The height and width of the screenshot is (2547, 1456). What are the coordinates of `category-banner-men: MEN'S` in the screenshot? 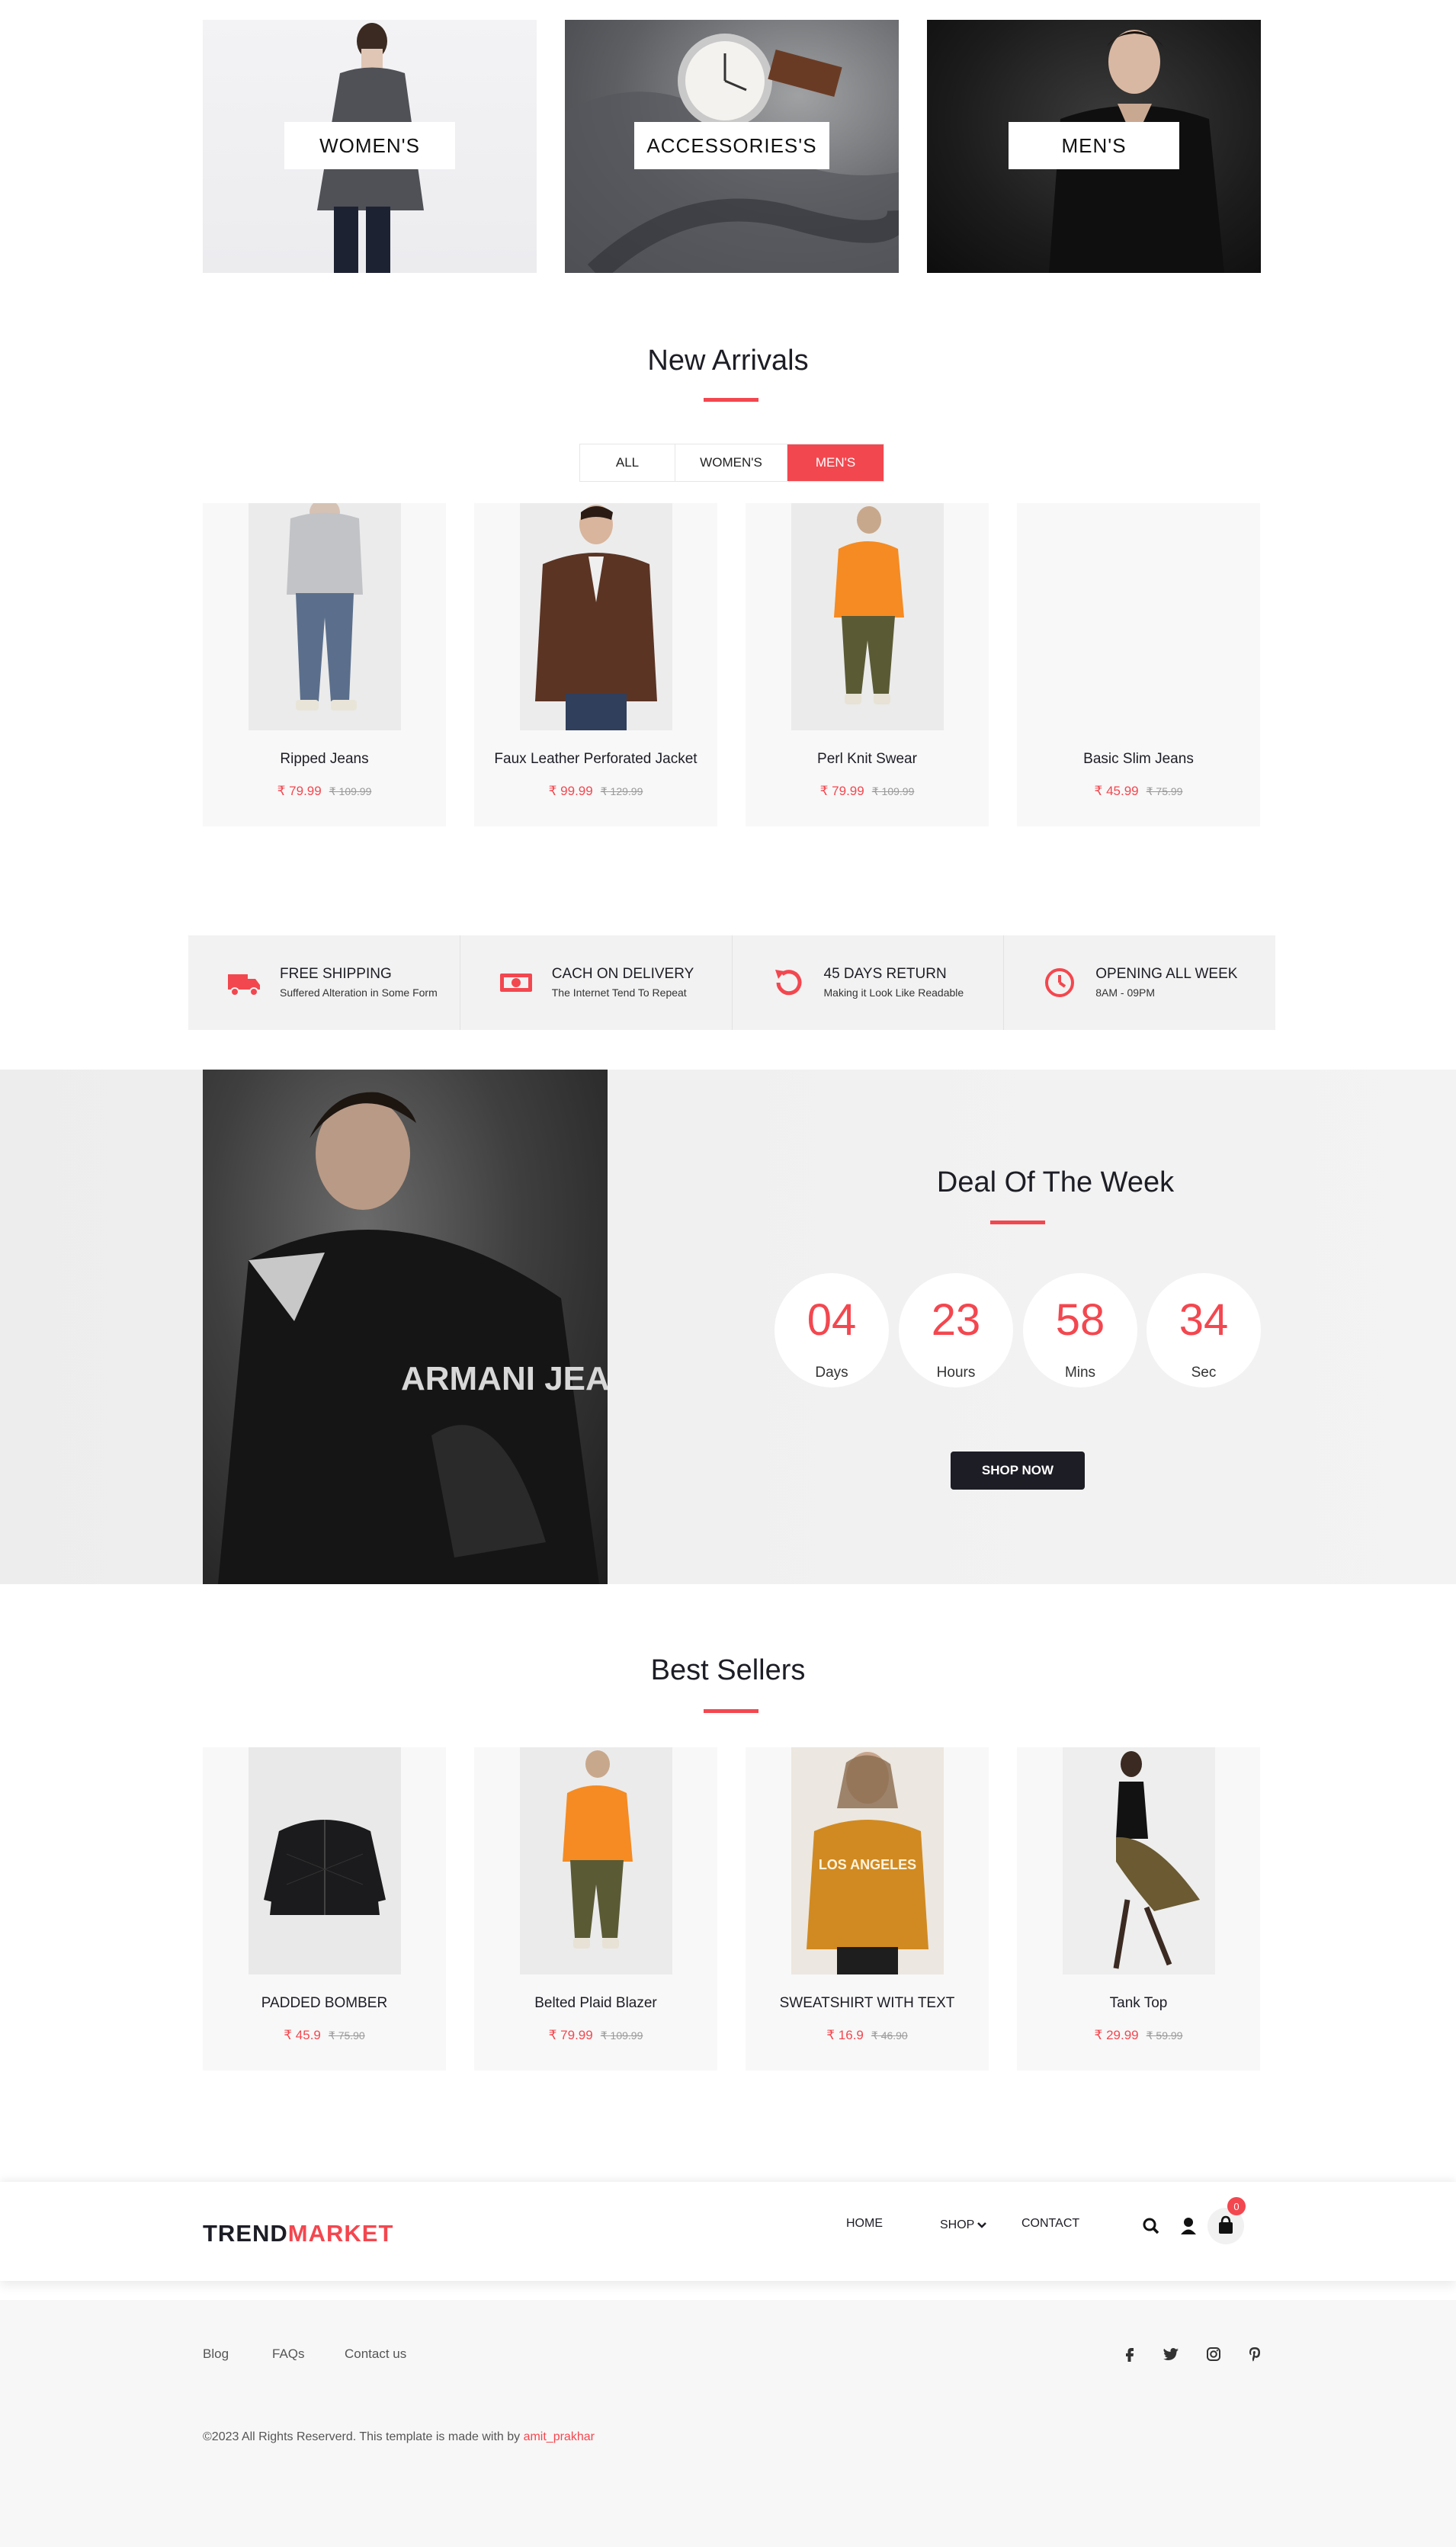 It's located at (1094, 146).